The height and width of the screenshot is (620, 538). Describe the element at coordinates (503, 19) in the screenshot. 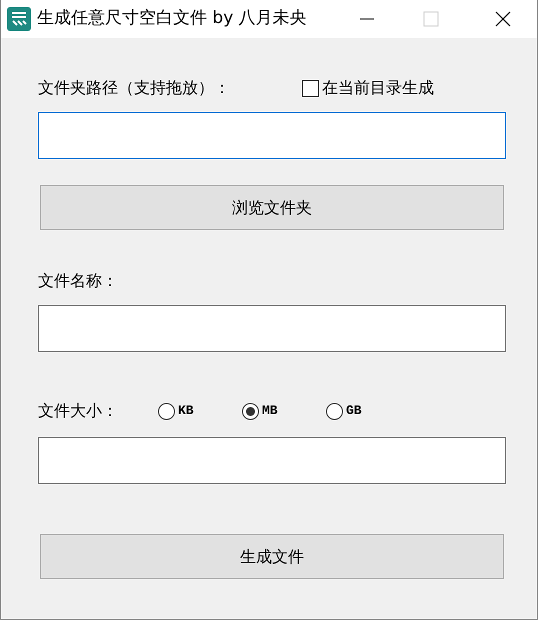

I see `close-icon` at that location.